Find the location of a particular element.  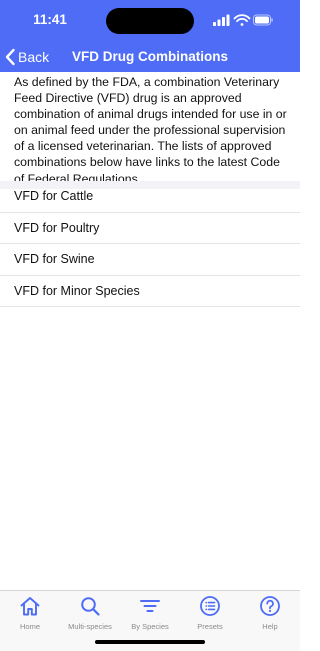

status-icons is located at coordinates (243, 20).